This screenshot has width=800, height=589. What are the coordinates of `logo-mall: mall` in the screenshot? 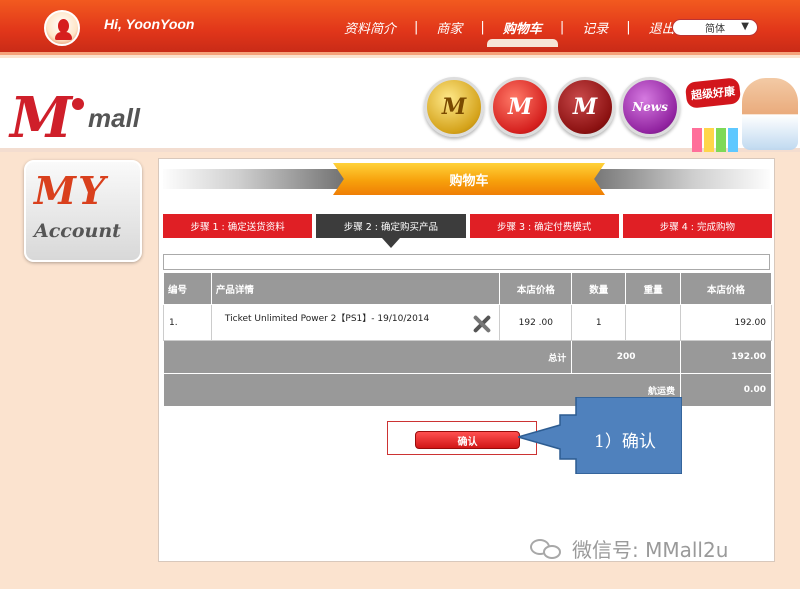 It's located at (114, 118).